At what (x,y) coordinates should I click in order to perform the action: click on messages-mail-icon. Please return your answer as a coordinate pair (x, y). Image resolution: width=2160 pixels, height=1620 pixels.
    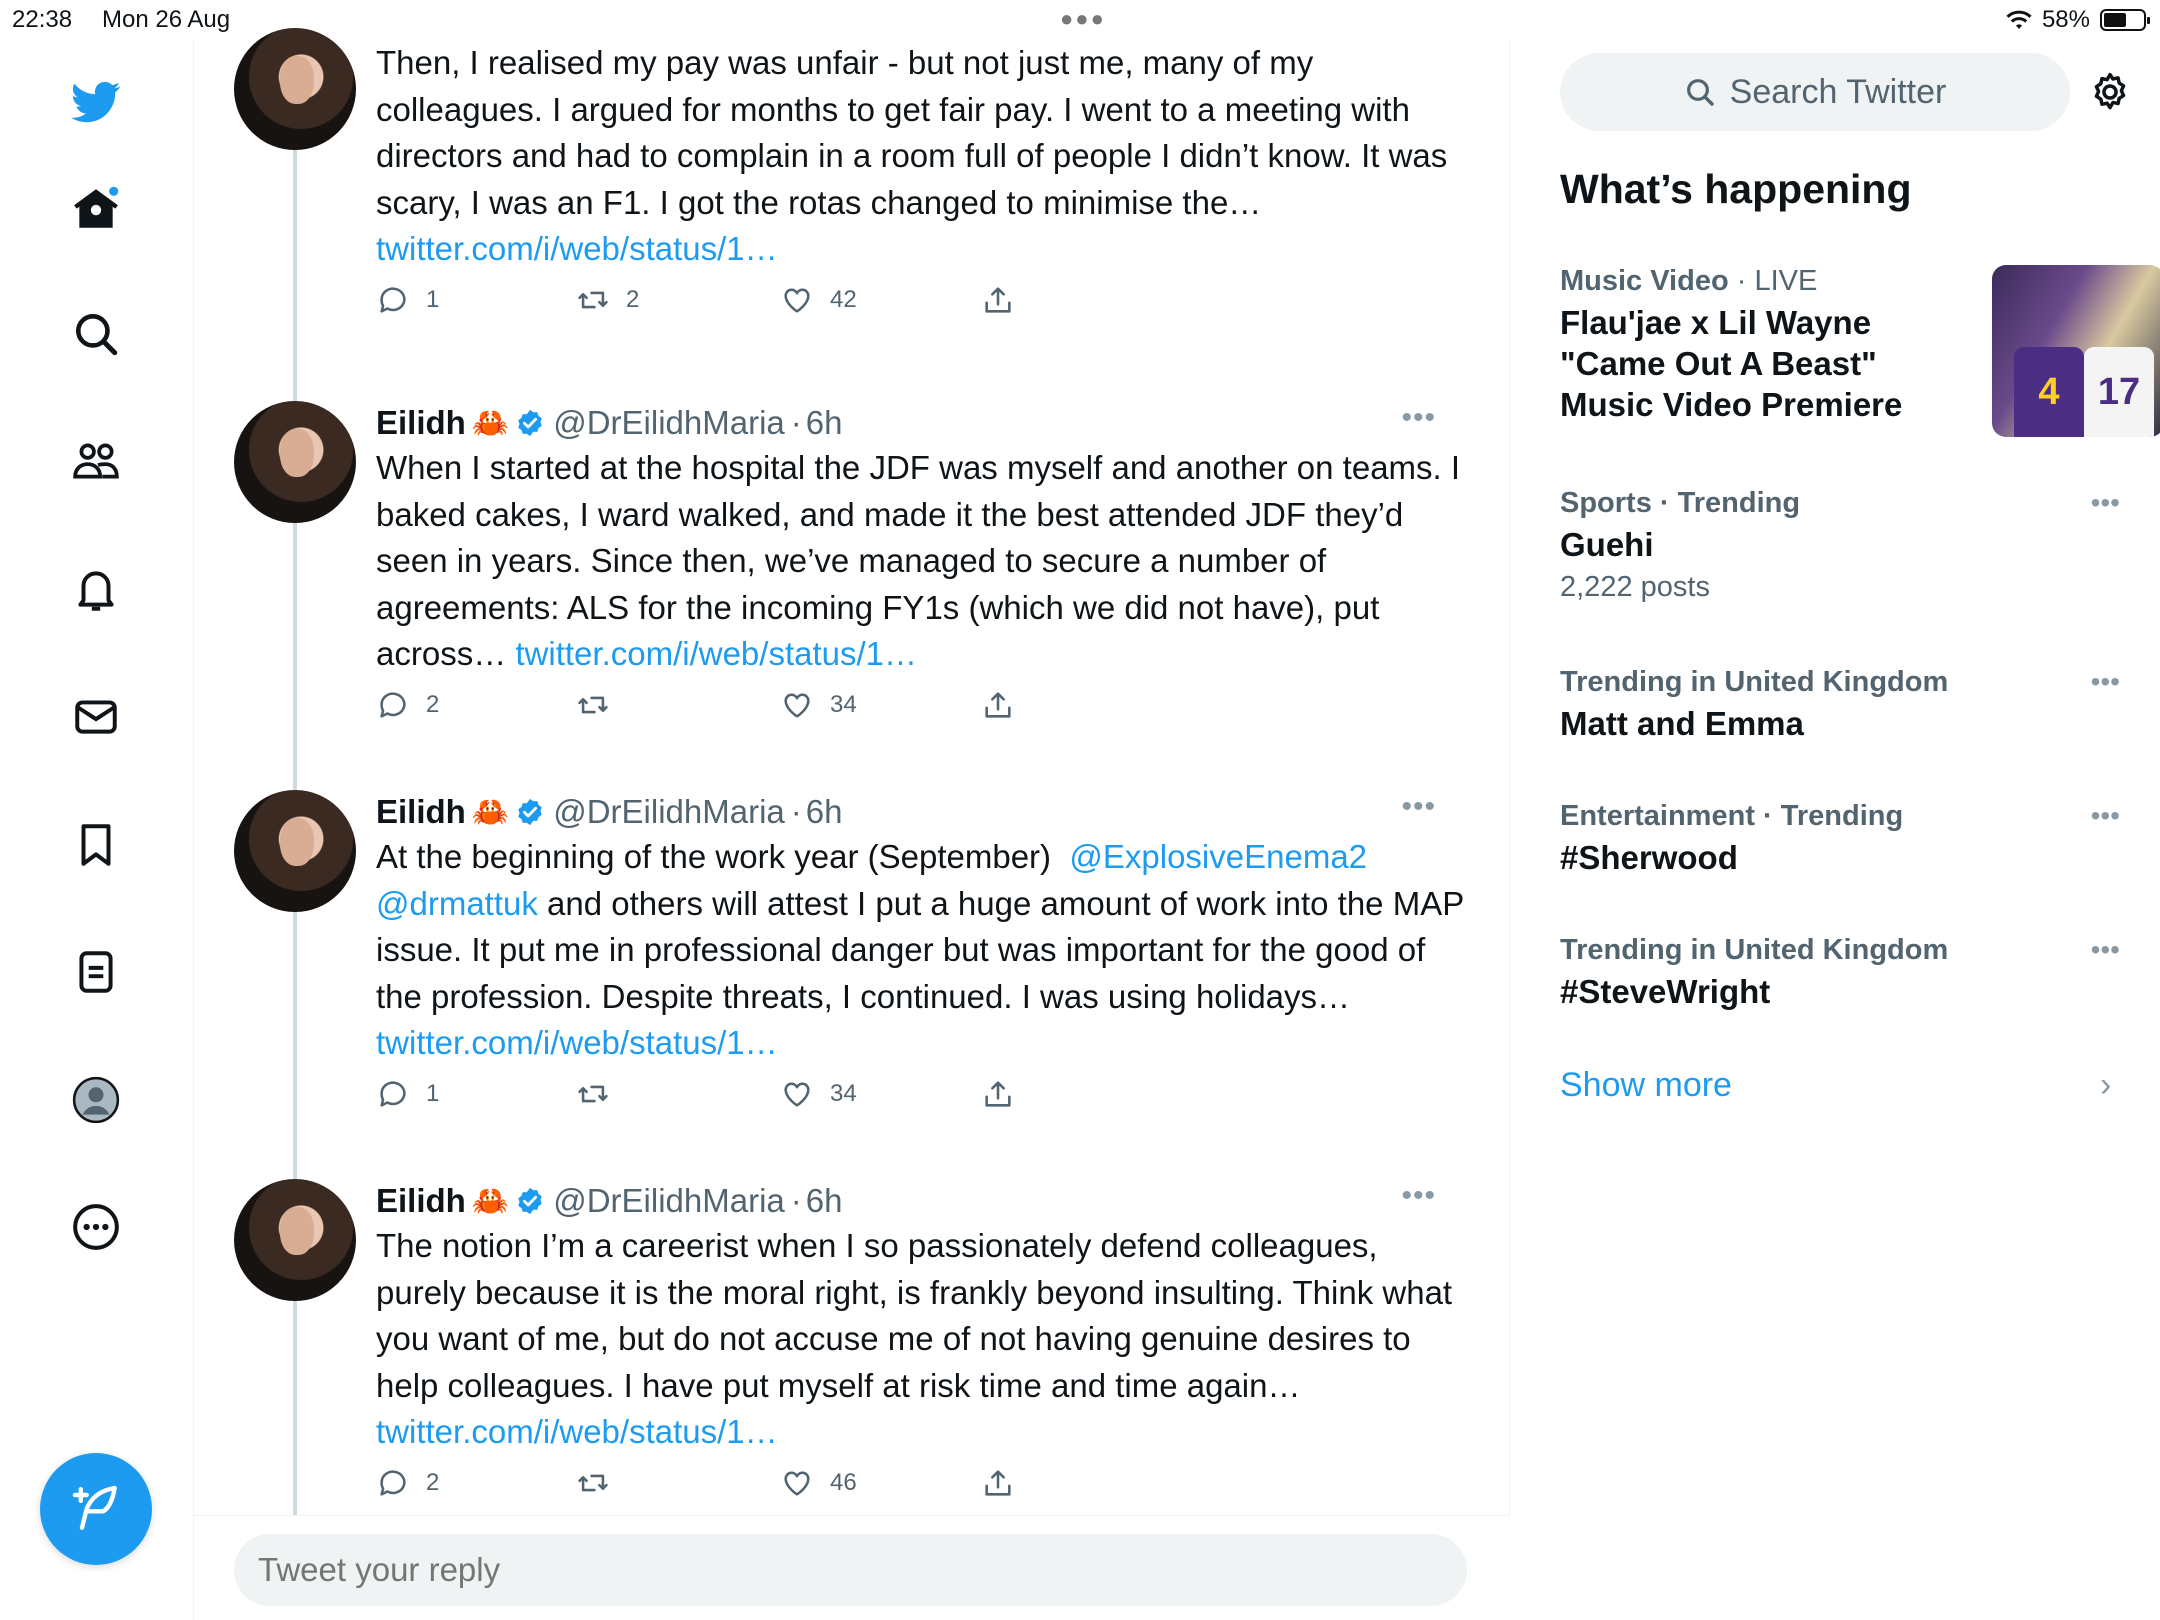
    Looking at the image, I should click on (96, 717).